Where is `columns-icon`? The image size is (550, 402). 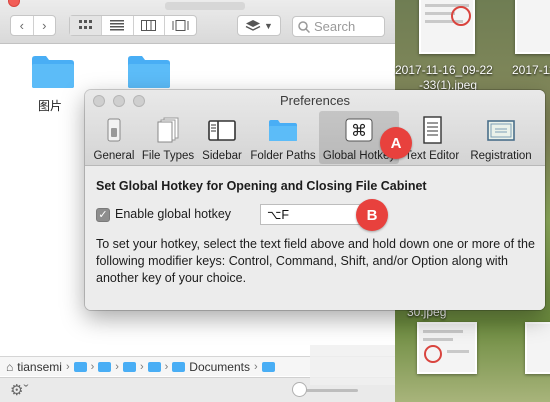 columns-icon is located at coordinates (149, 25).